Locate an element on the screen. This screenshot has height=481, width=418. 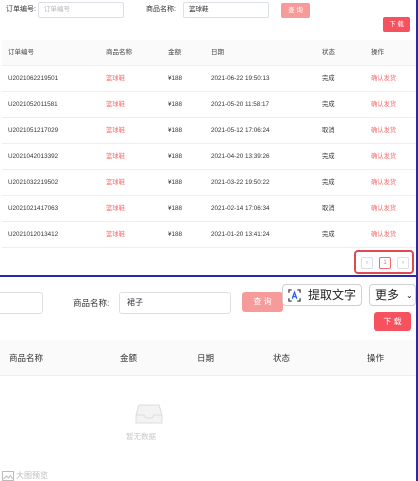
order-number-cell: U2021032219502 is located at coordinates (33, 182).